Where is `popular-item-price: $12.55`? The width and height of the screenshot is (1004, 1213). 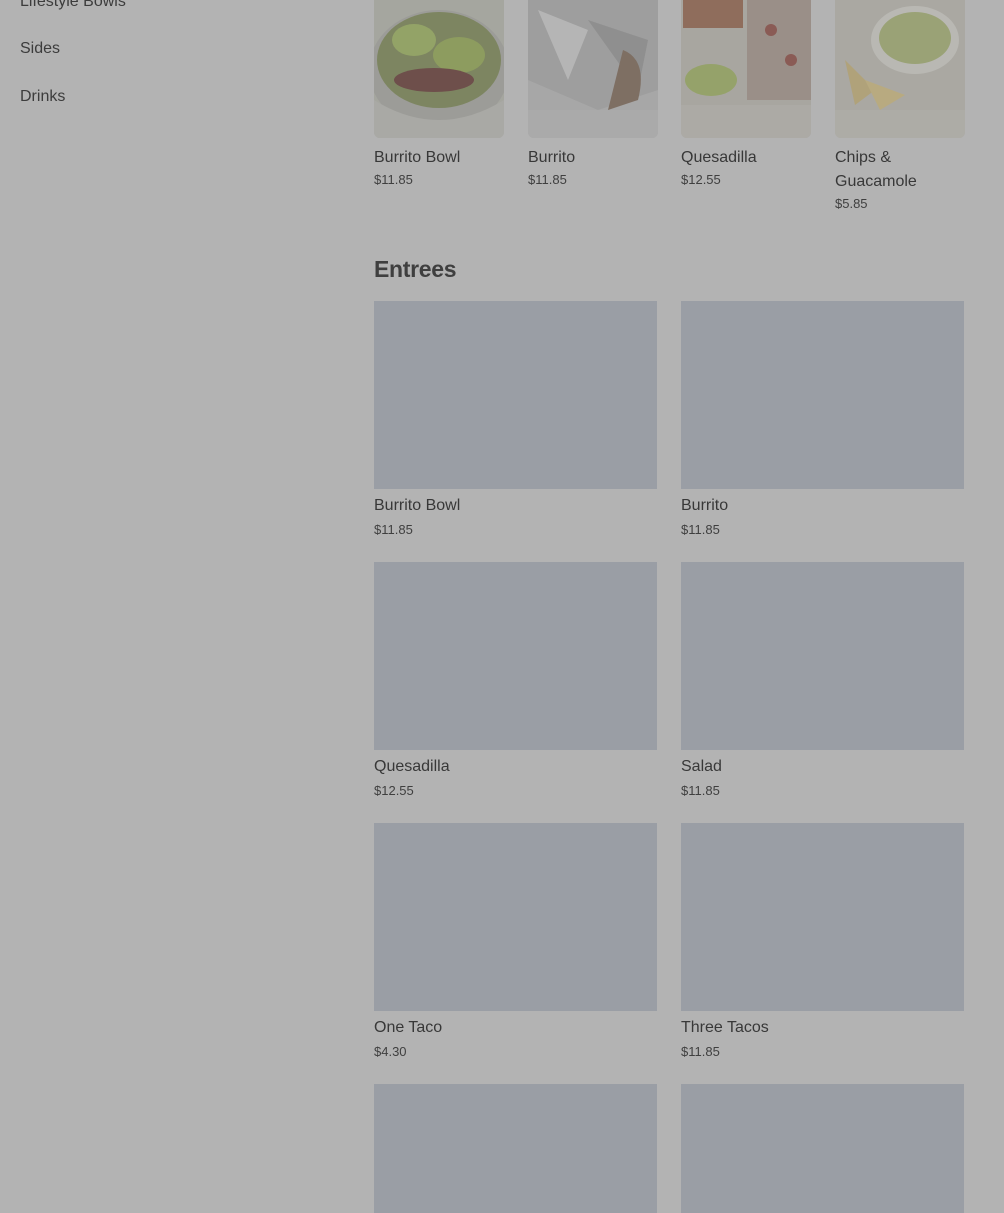
popular-item-price: $12.55 is located at coordinates (701, 179).